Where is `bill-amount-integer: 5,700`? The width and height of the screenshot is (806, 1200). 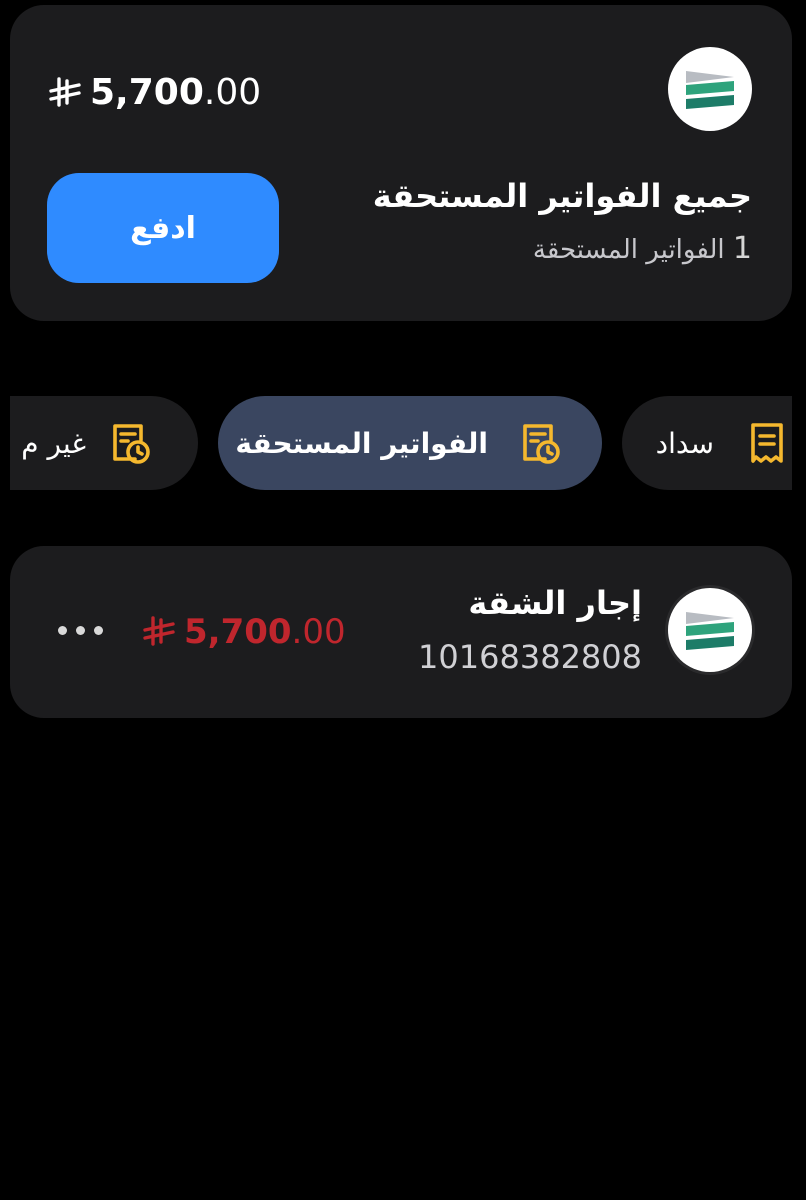 bill-amount-integer: 5,700 is located at coordinates (238, 632).